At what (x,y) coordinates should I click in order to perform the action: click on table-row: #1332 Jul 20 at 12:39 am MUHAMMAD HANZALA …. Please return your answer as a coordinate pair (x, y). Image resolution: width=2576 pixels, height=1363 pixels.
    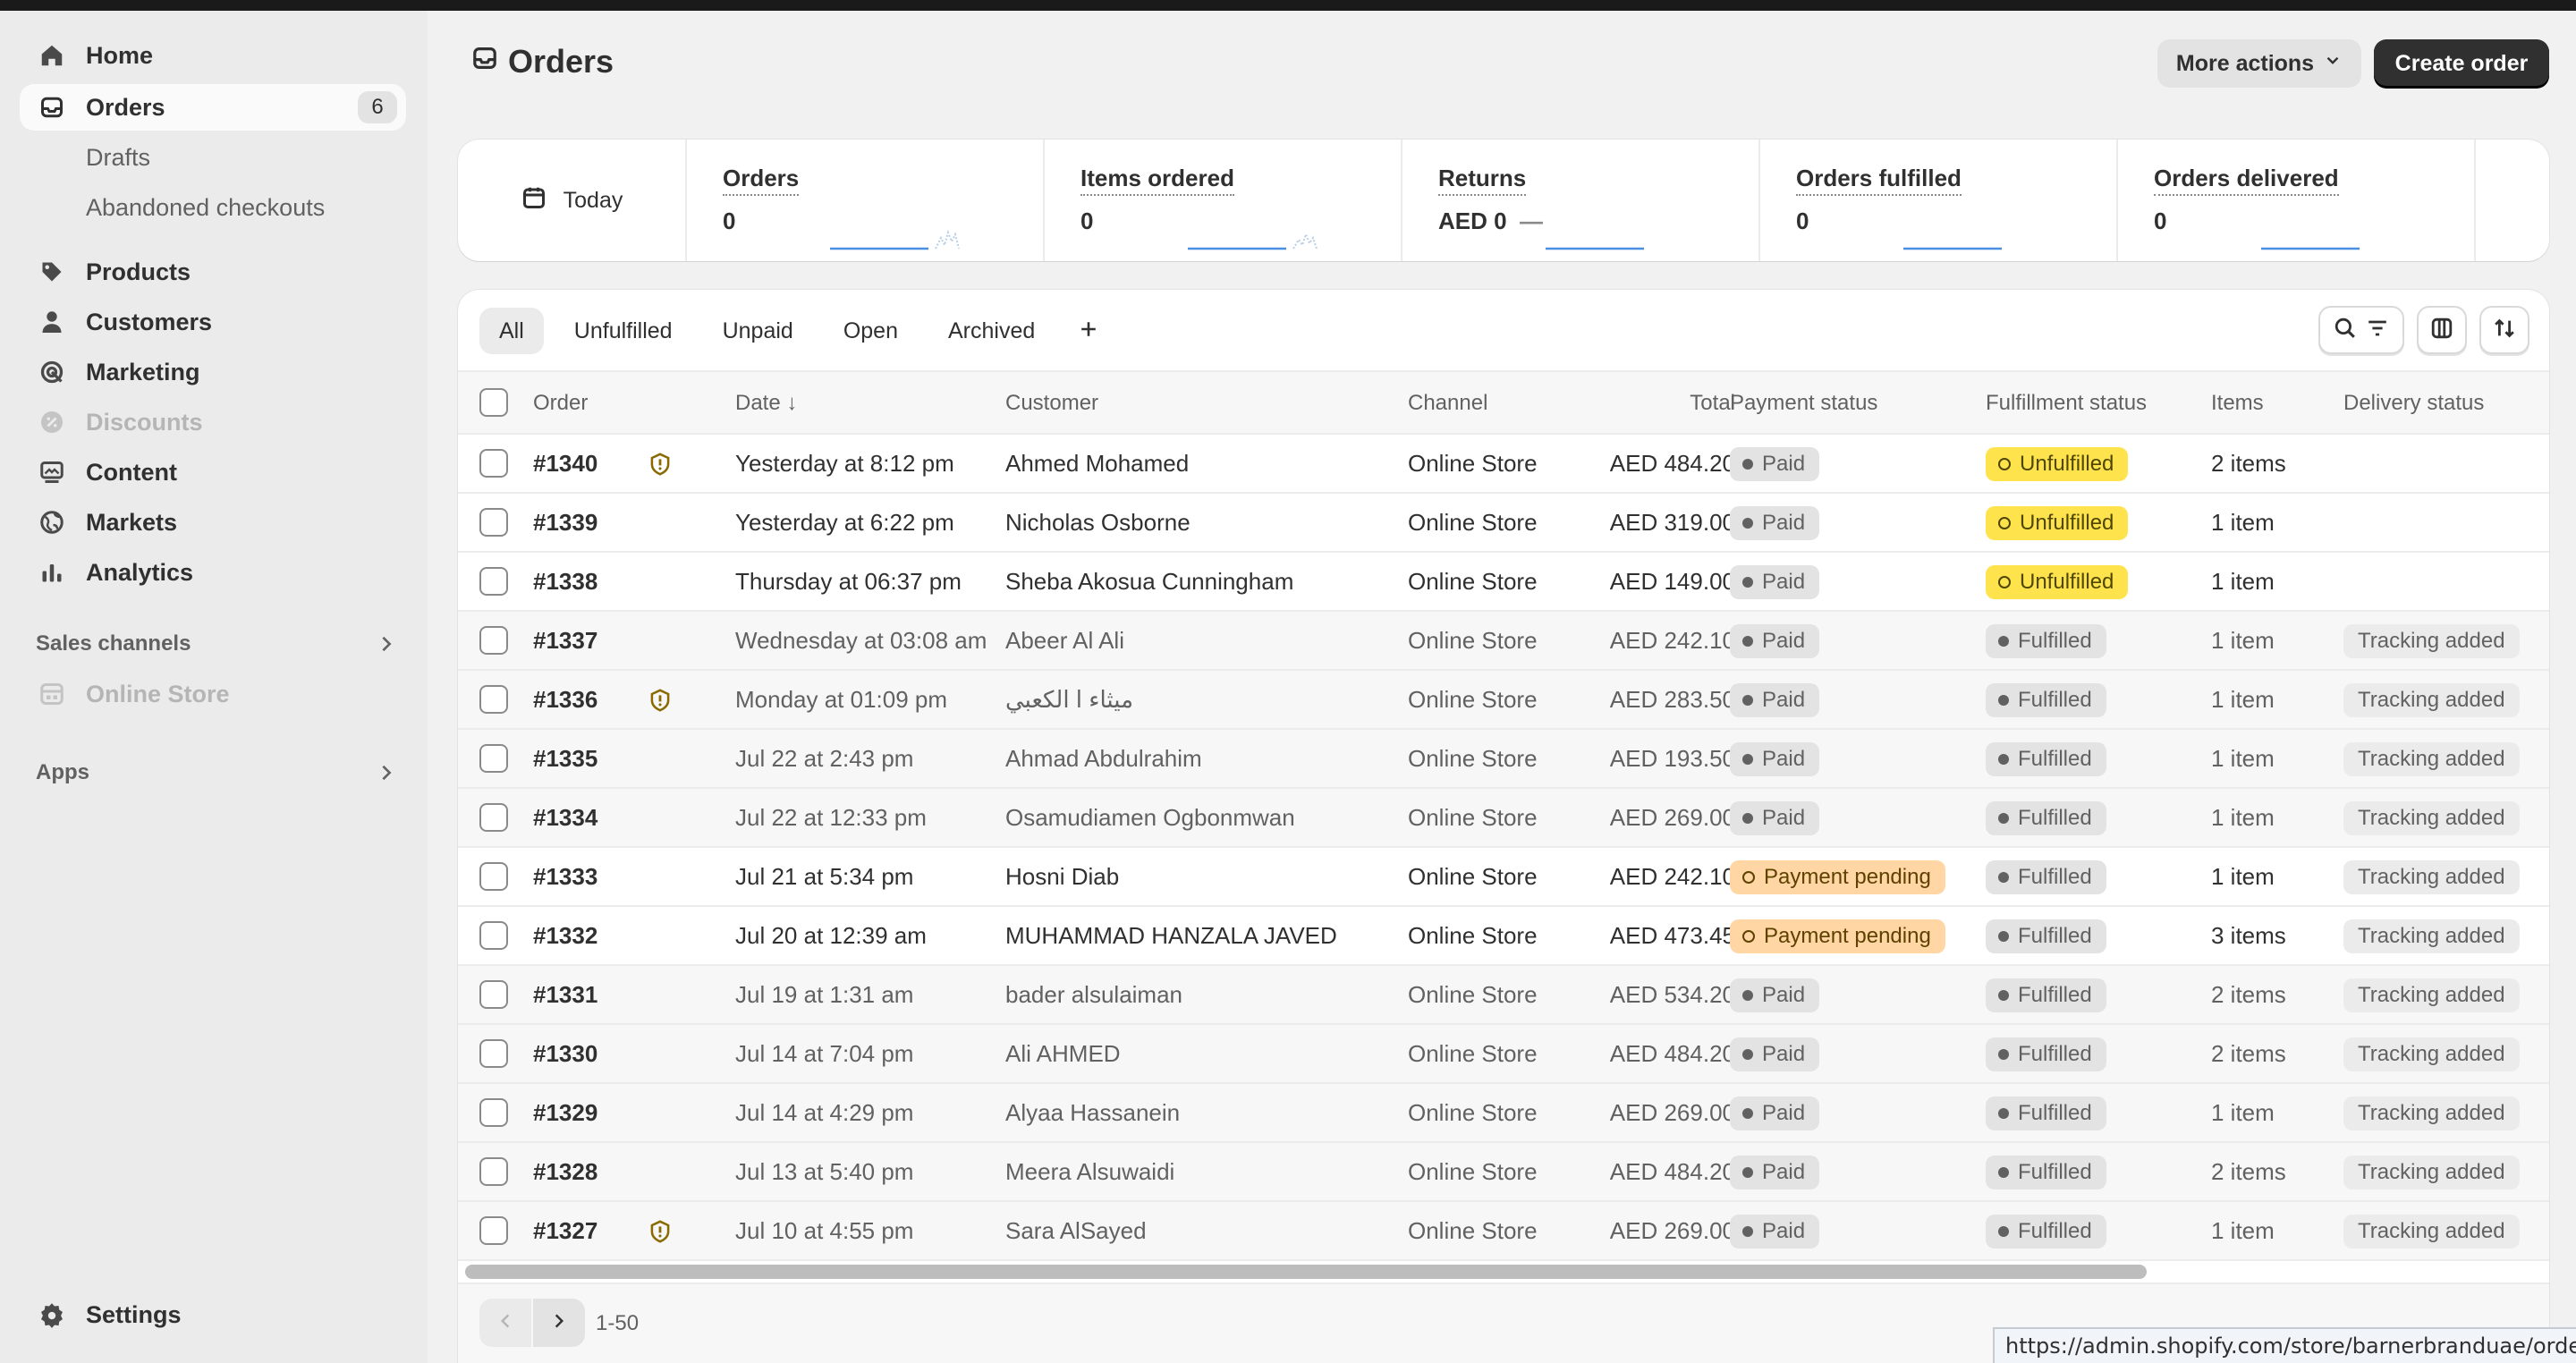
    Looking at the image, I should click on (1503, 937).